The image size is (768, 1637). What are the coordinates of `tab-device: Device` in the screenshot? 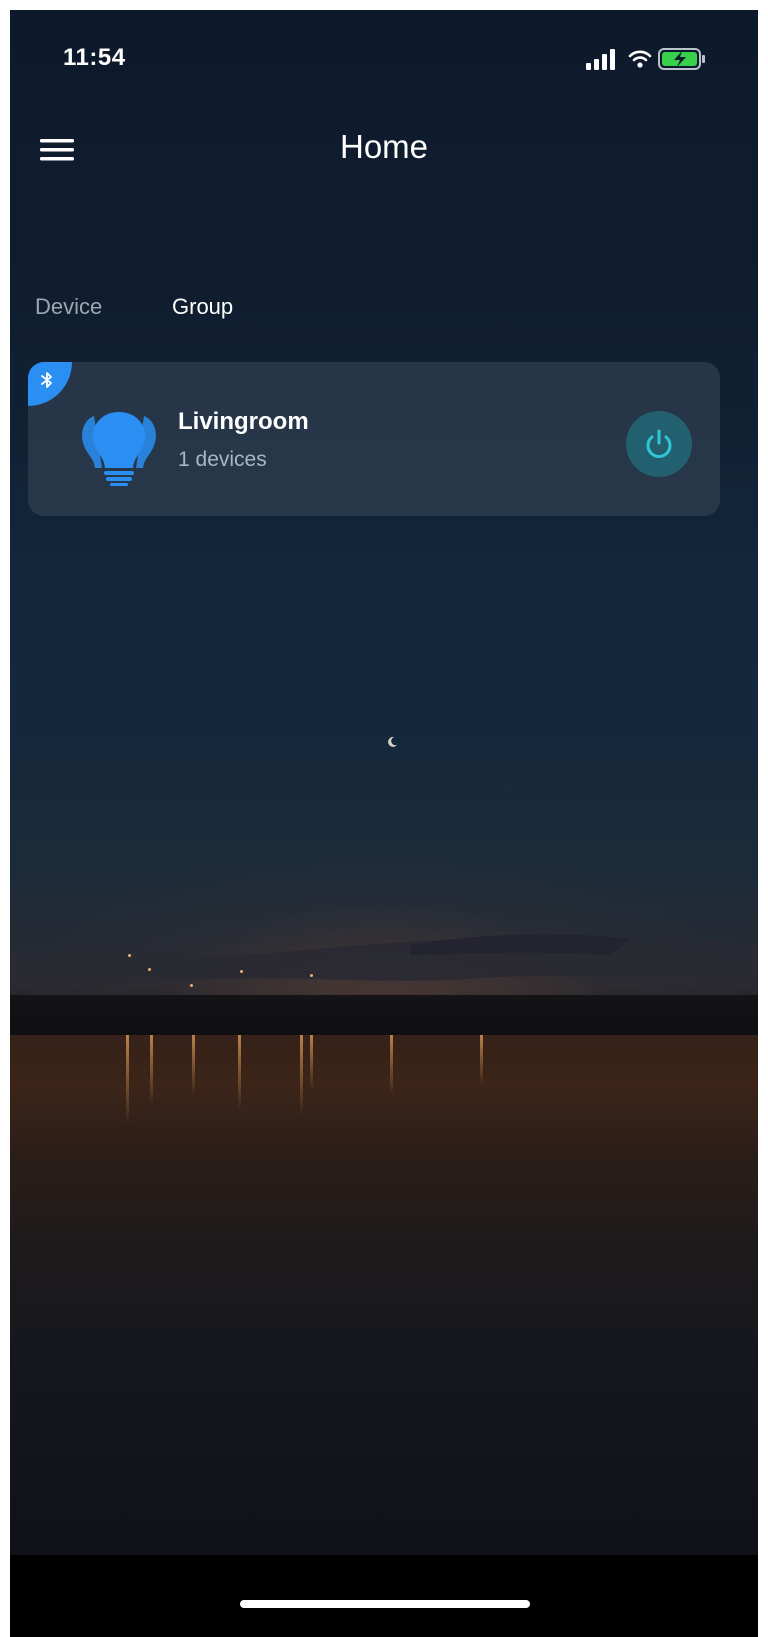 It's located at (68, 307).